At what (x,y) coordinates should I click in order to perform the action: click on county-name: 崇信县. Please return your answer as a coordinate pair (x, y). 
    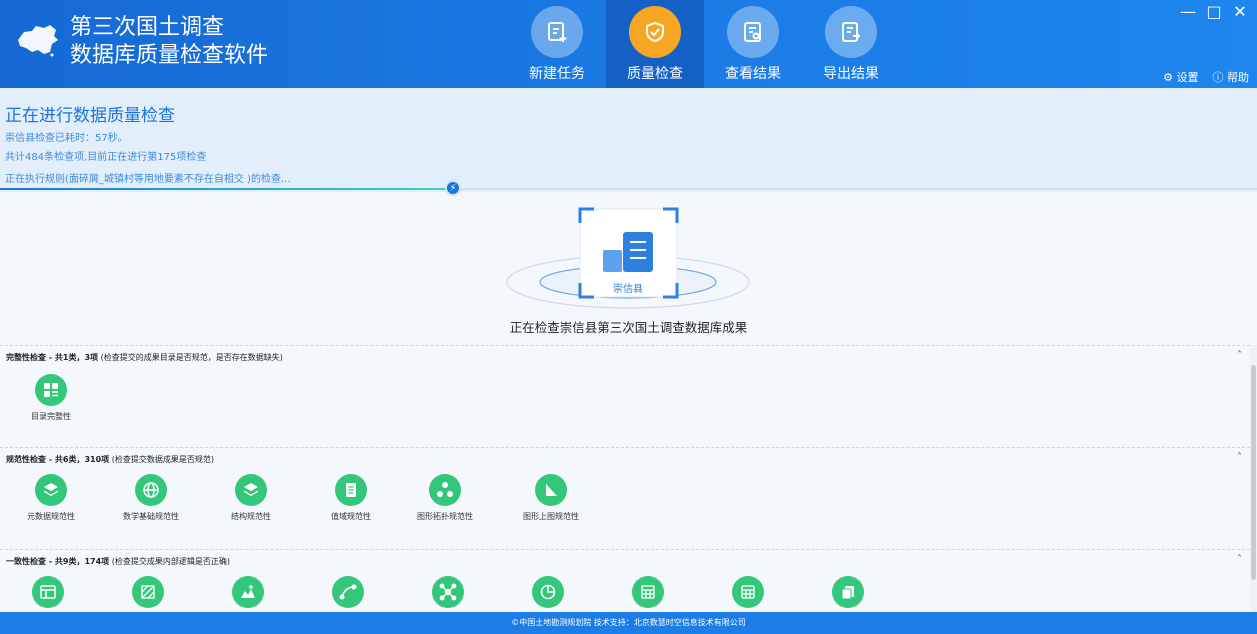
    Looking at the image, I should click on (628, 289).